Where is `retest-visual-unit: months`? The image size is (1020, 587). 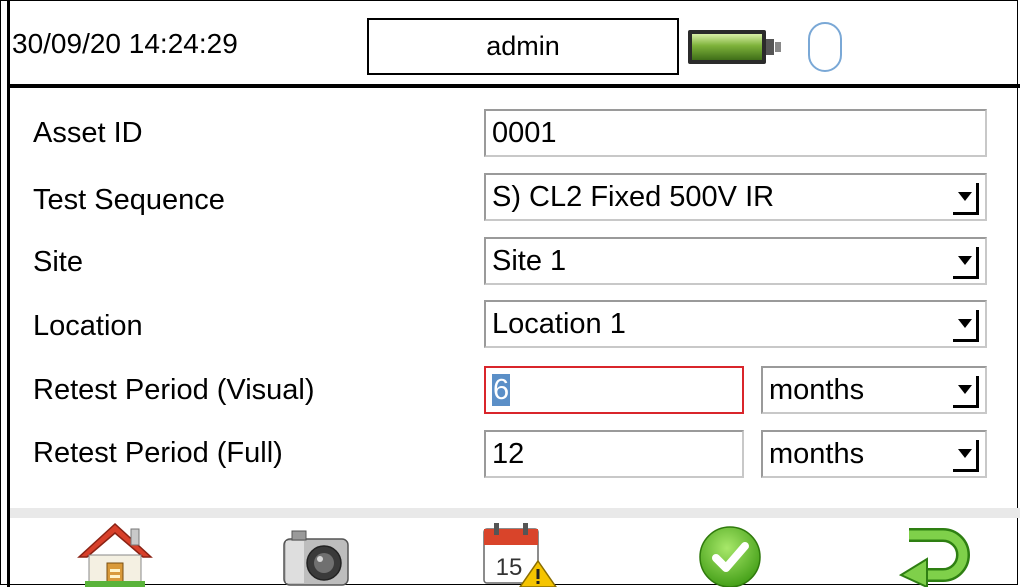
retest-visual-unit: months is located at coordinates (817, 390).